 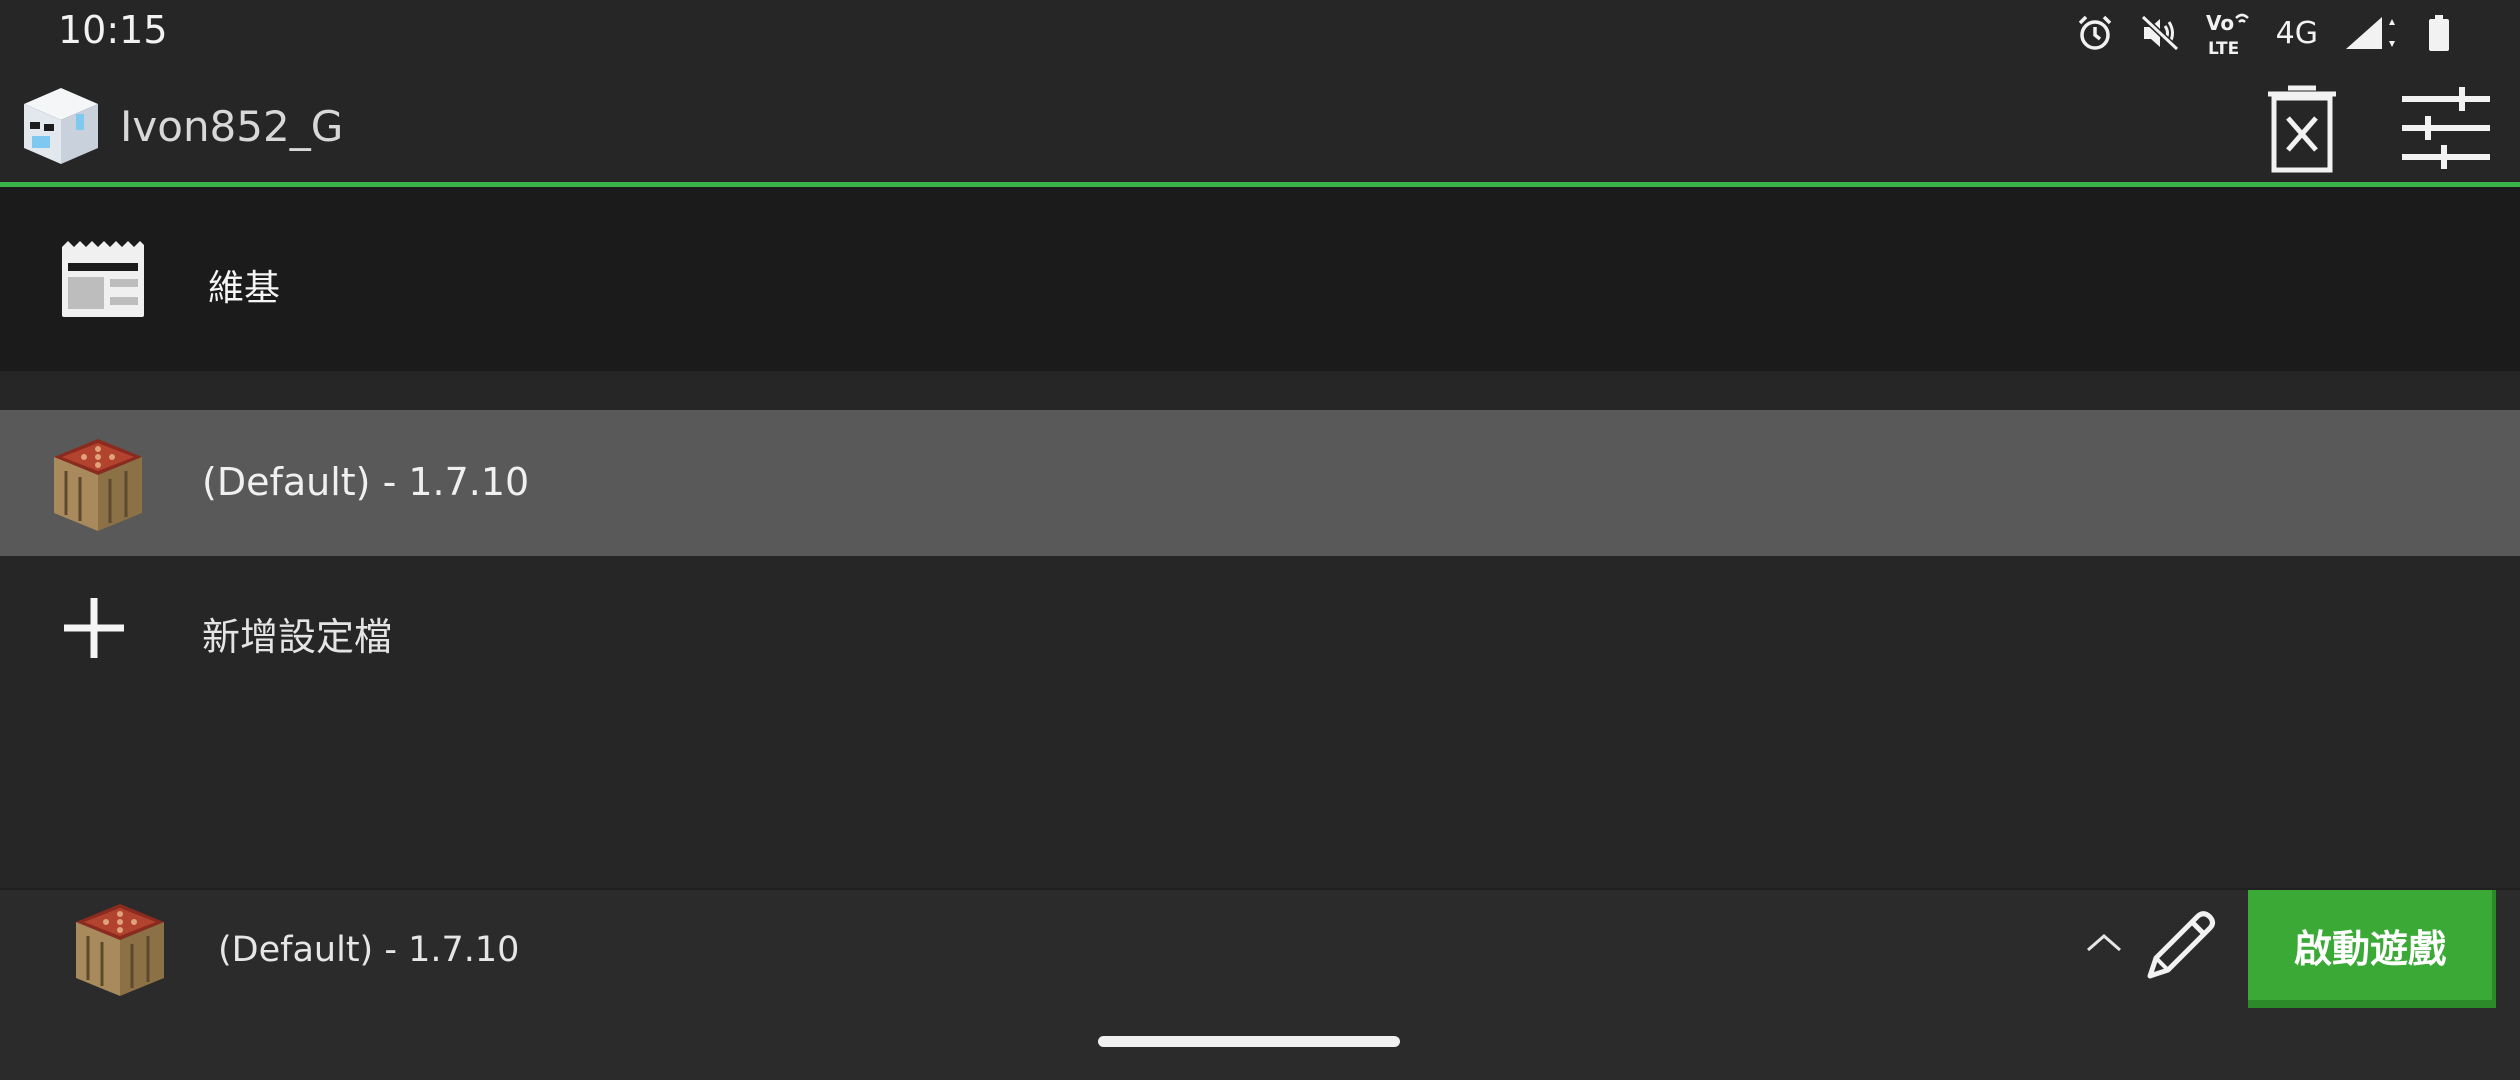 I want to click on settings-sliders-icon, so click(x=2446, y=128).